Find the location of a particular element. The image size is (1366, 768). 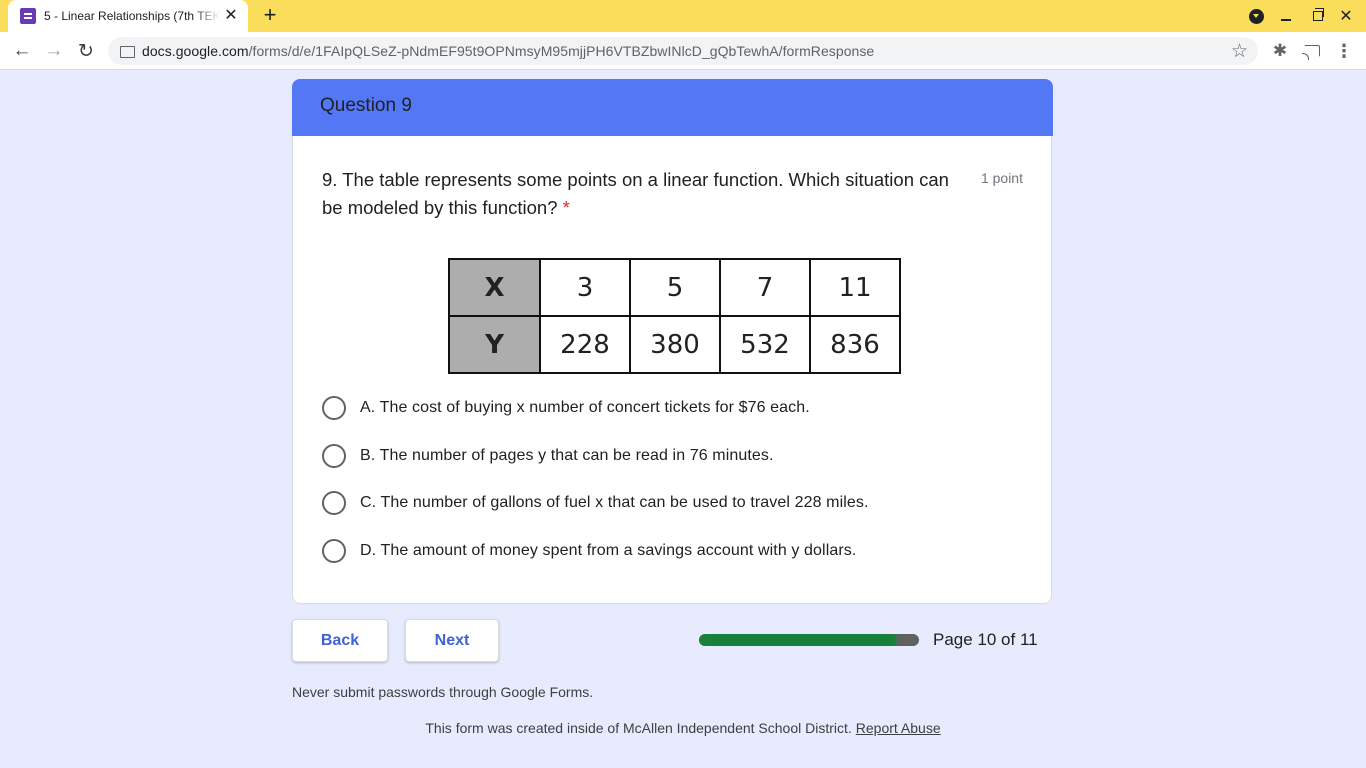

y-cell: 836 is located at coordinates (855, 344).